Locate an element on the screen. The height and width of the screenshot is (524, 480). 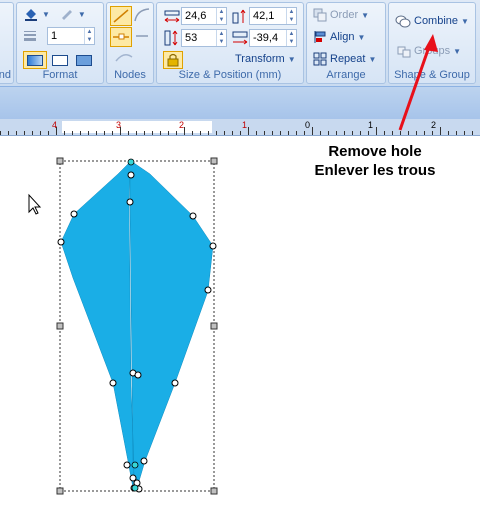
repeat-button: Repeat ▼ is located at coordinates (344, 59).